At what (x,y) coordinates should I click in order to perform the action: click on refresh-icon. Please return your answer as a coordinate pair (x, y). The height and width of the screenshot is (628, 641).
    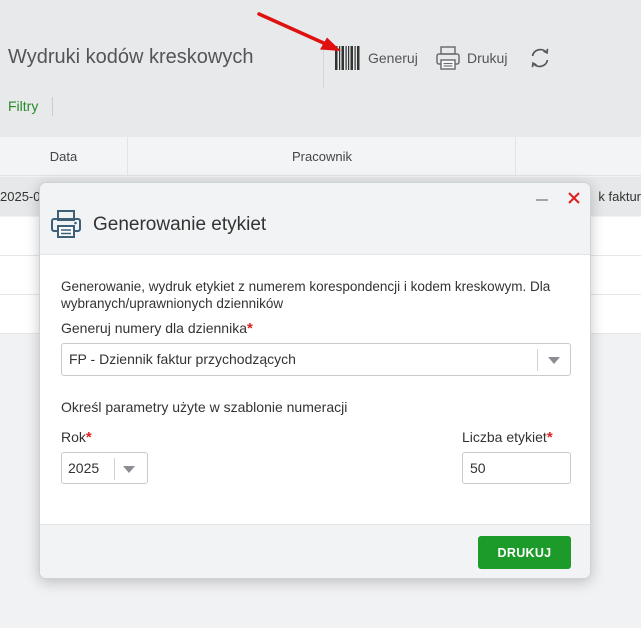
    Looking at the image, I should click on (540, 58).